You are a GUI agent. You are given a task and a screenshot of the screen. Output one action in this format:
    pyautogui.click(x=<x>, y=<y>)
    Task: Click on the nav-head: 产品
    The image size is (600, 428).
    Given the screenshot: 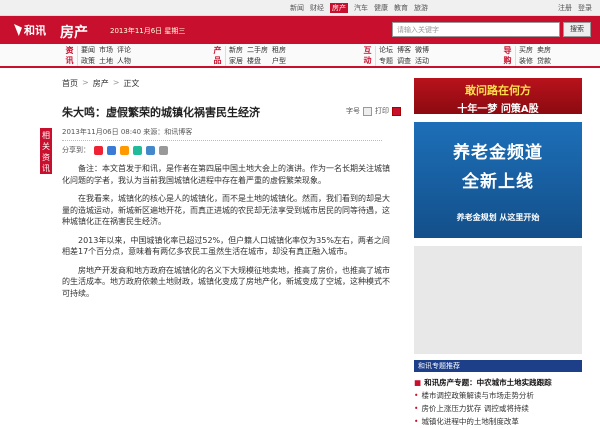 What is the action you would take?
    pyautogui.click(x=218, y=56)
    